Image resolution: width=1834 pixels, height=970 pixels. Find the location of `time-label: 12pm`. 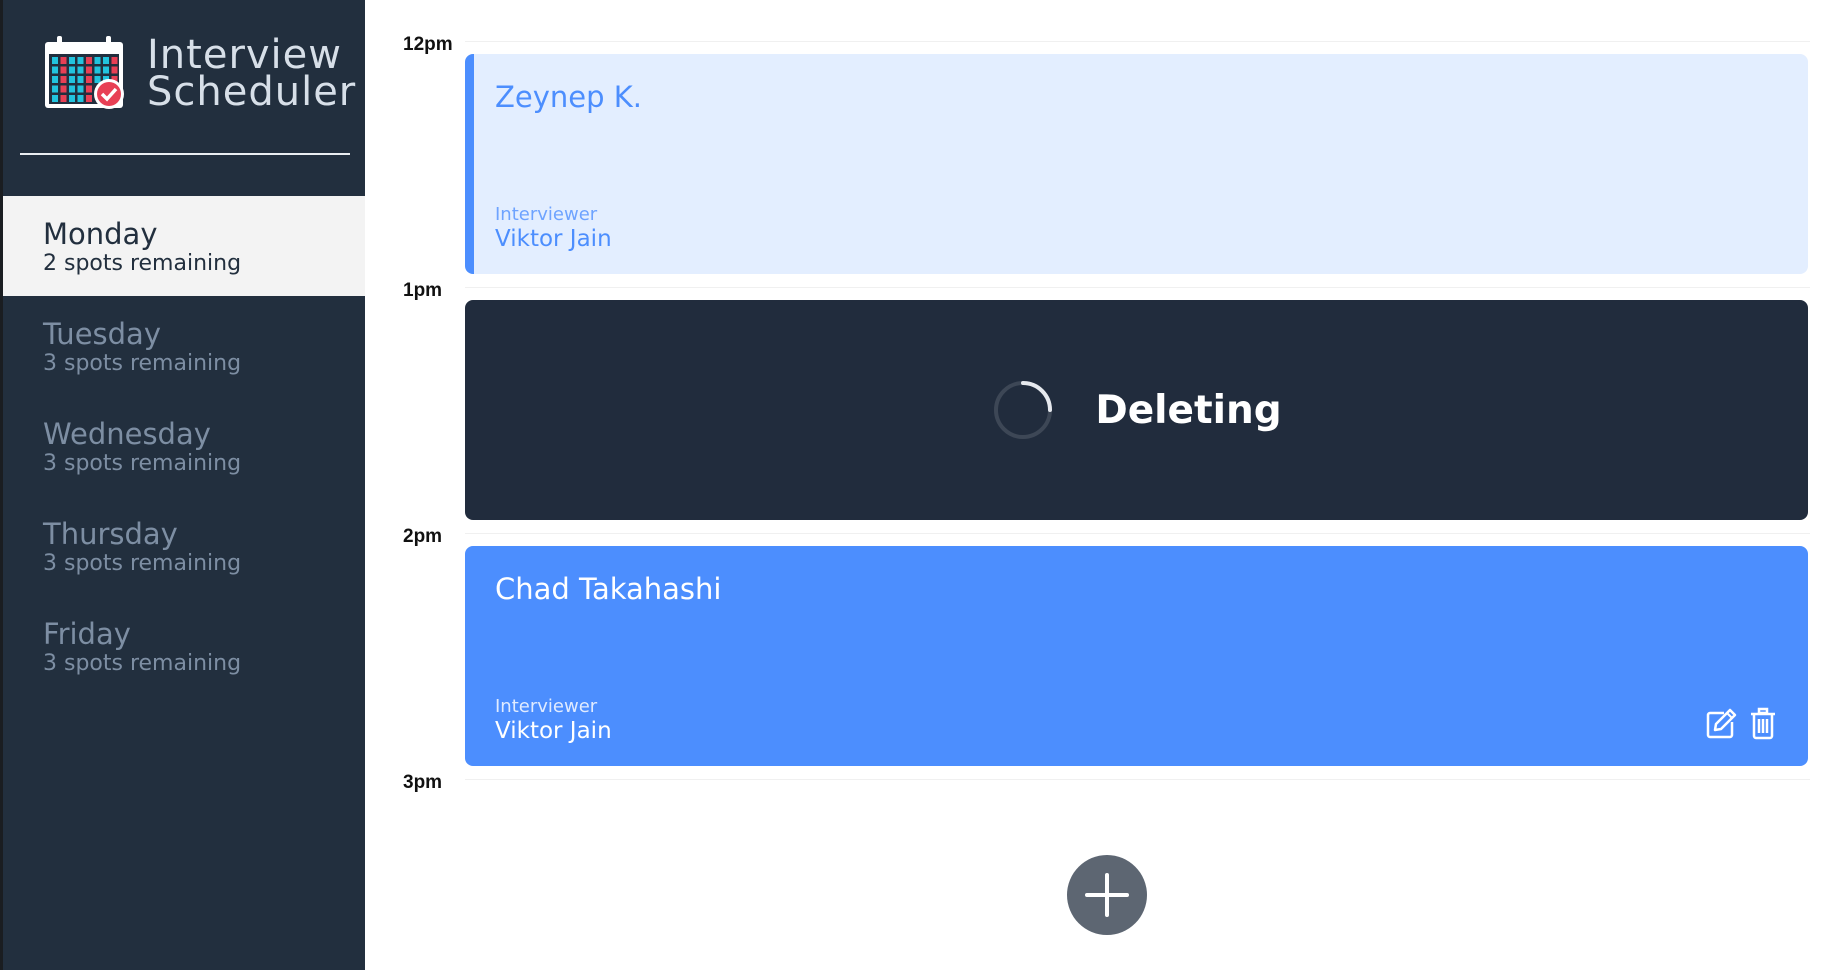

time-label: 12pm is located at coordinates (428, 44).